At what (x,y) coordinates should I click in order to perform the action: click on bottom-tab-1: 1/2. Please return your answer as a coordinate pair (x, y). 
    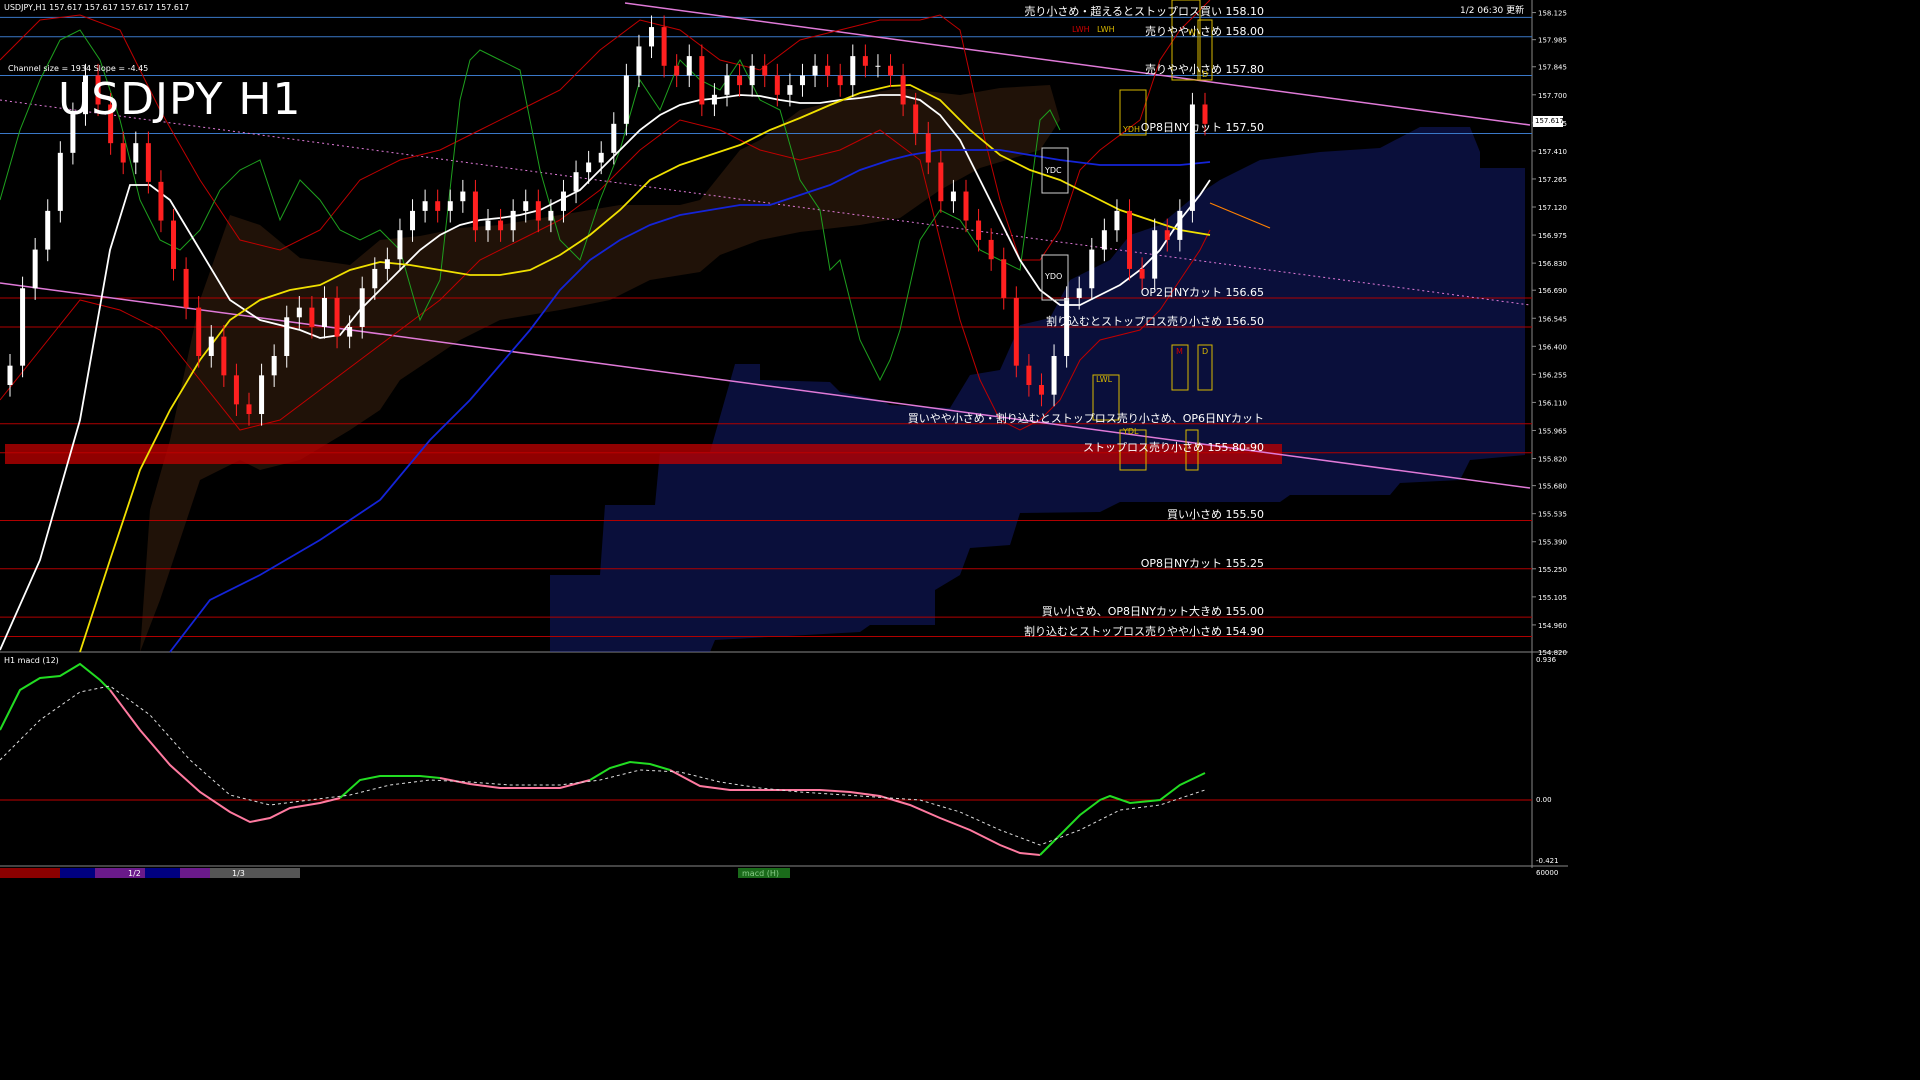
    Looking at the image, I should click on (134, 873).